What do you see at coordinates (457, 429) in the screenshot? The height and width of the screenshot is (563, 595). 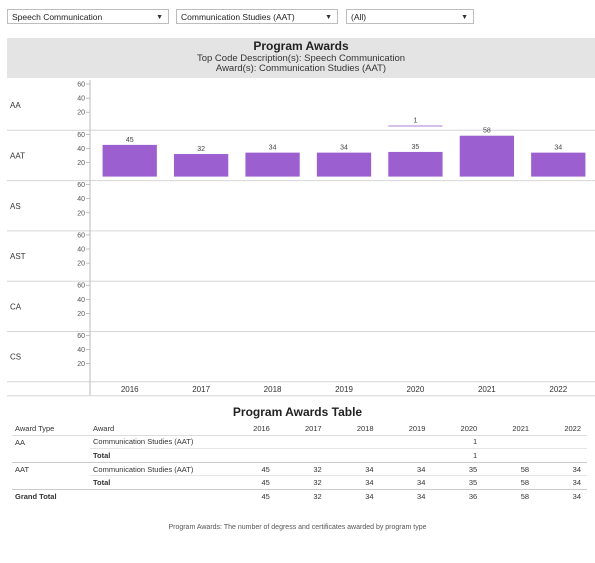 I see `header-year: 2020` at bounding box center [457, 429].